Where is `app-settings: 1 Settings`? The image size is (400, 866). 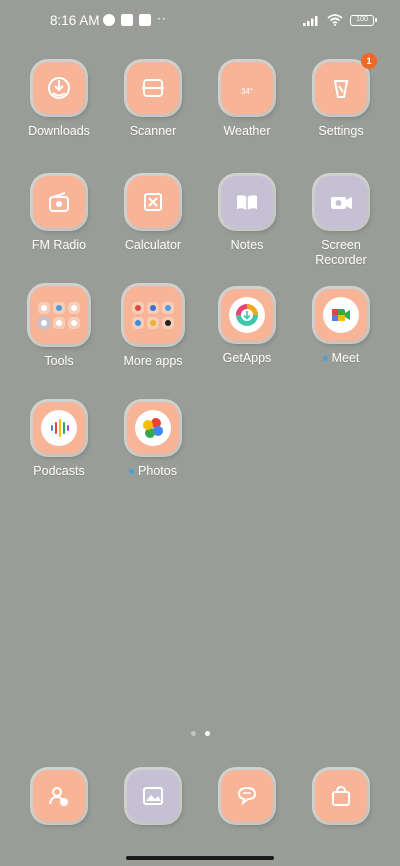
app-settings: 1 Settings is located at coordinates (341, 96).